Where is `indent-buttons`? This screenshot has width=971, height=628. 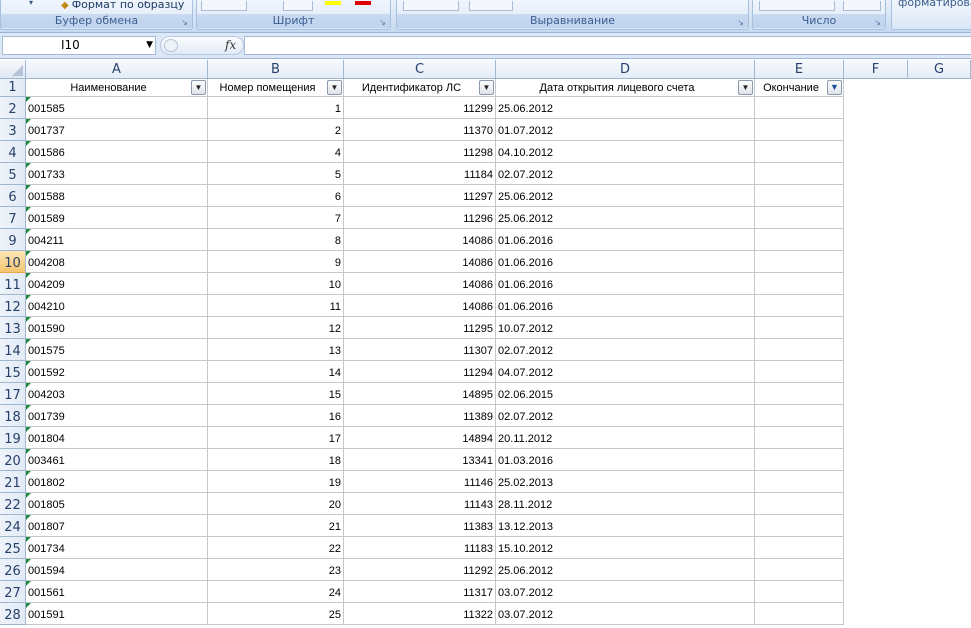
indent-buttons is located at coordinates (491, 6).